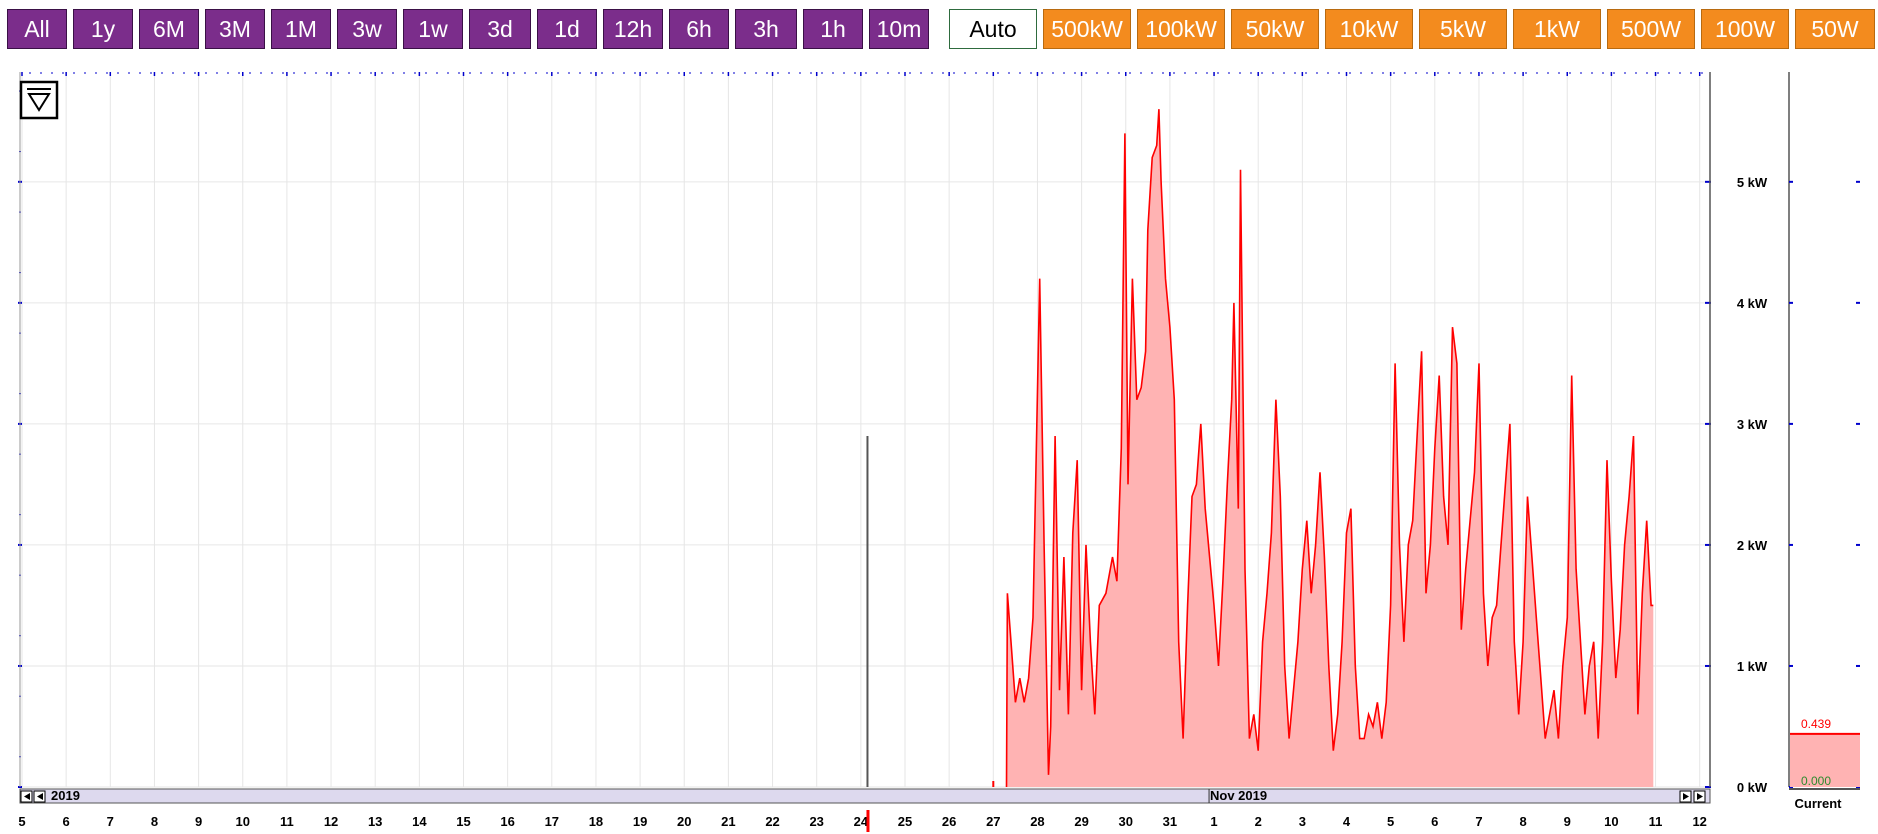 This screenshot has width=1878, height=834. I want to click on scale-button-500kw: 500kW, so click(1087, 29).